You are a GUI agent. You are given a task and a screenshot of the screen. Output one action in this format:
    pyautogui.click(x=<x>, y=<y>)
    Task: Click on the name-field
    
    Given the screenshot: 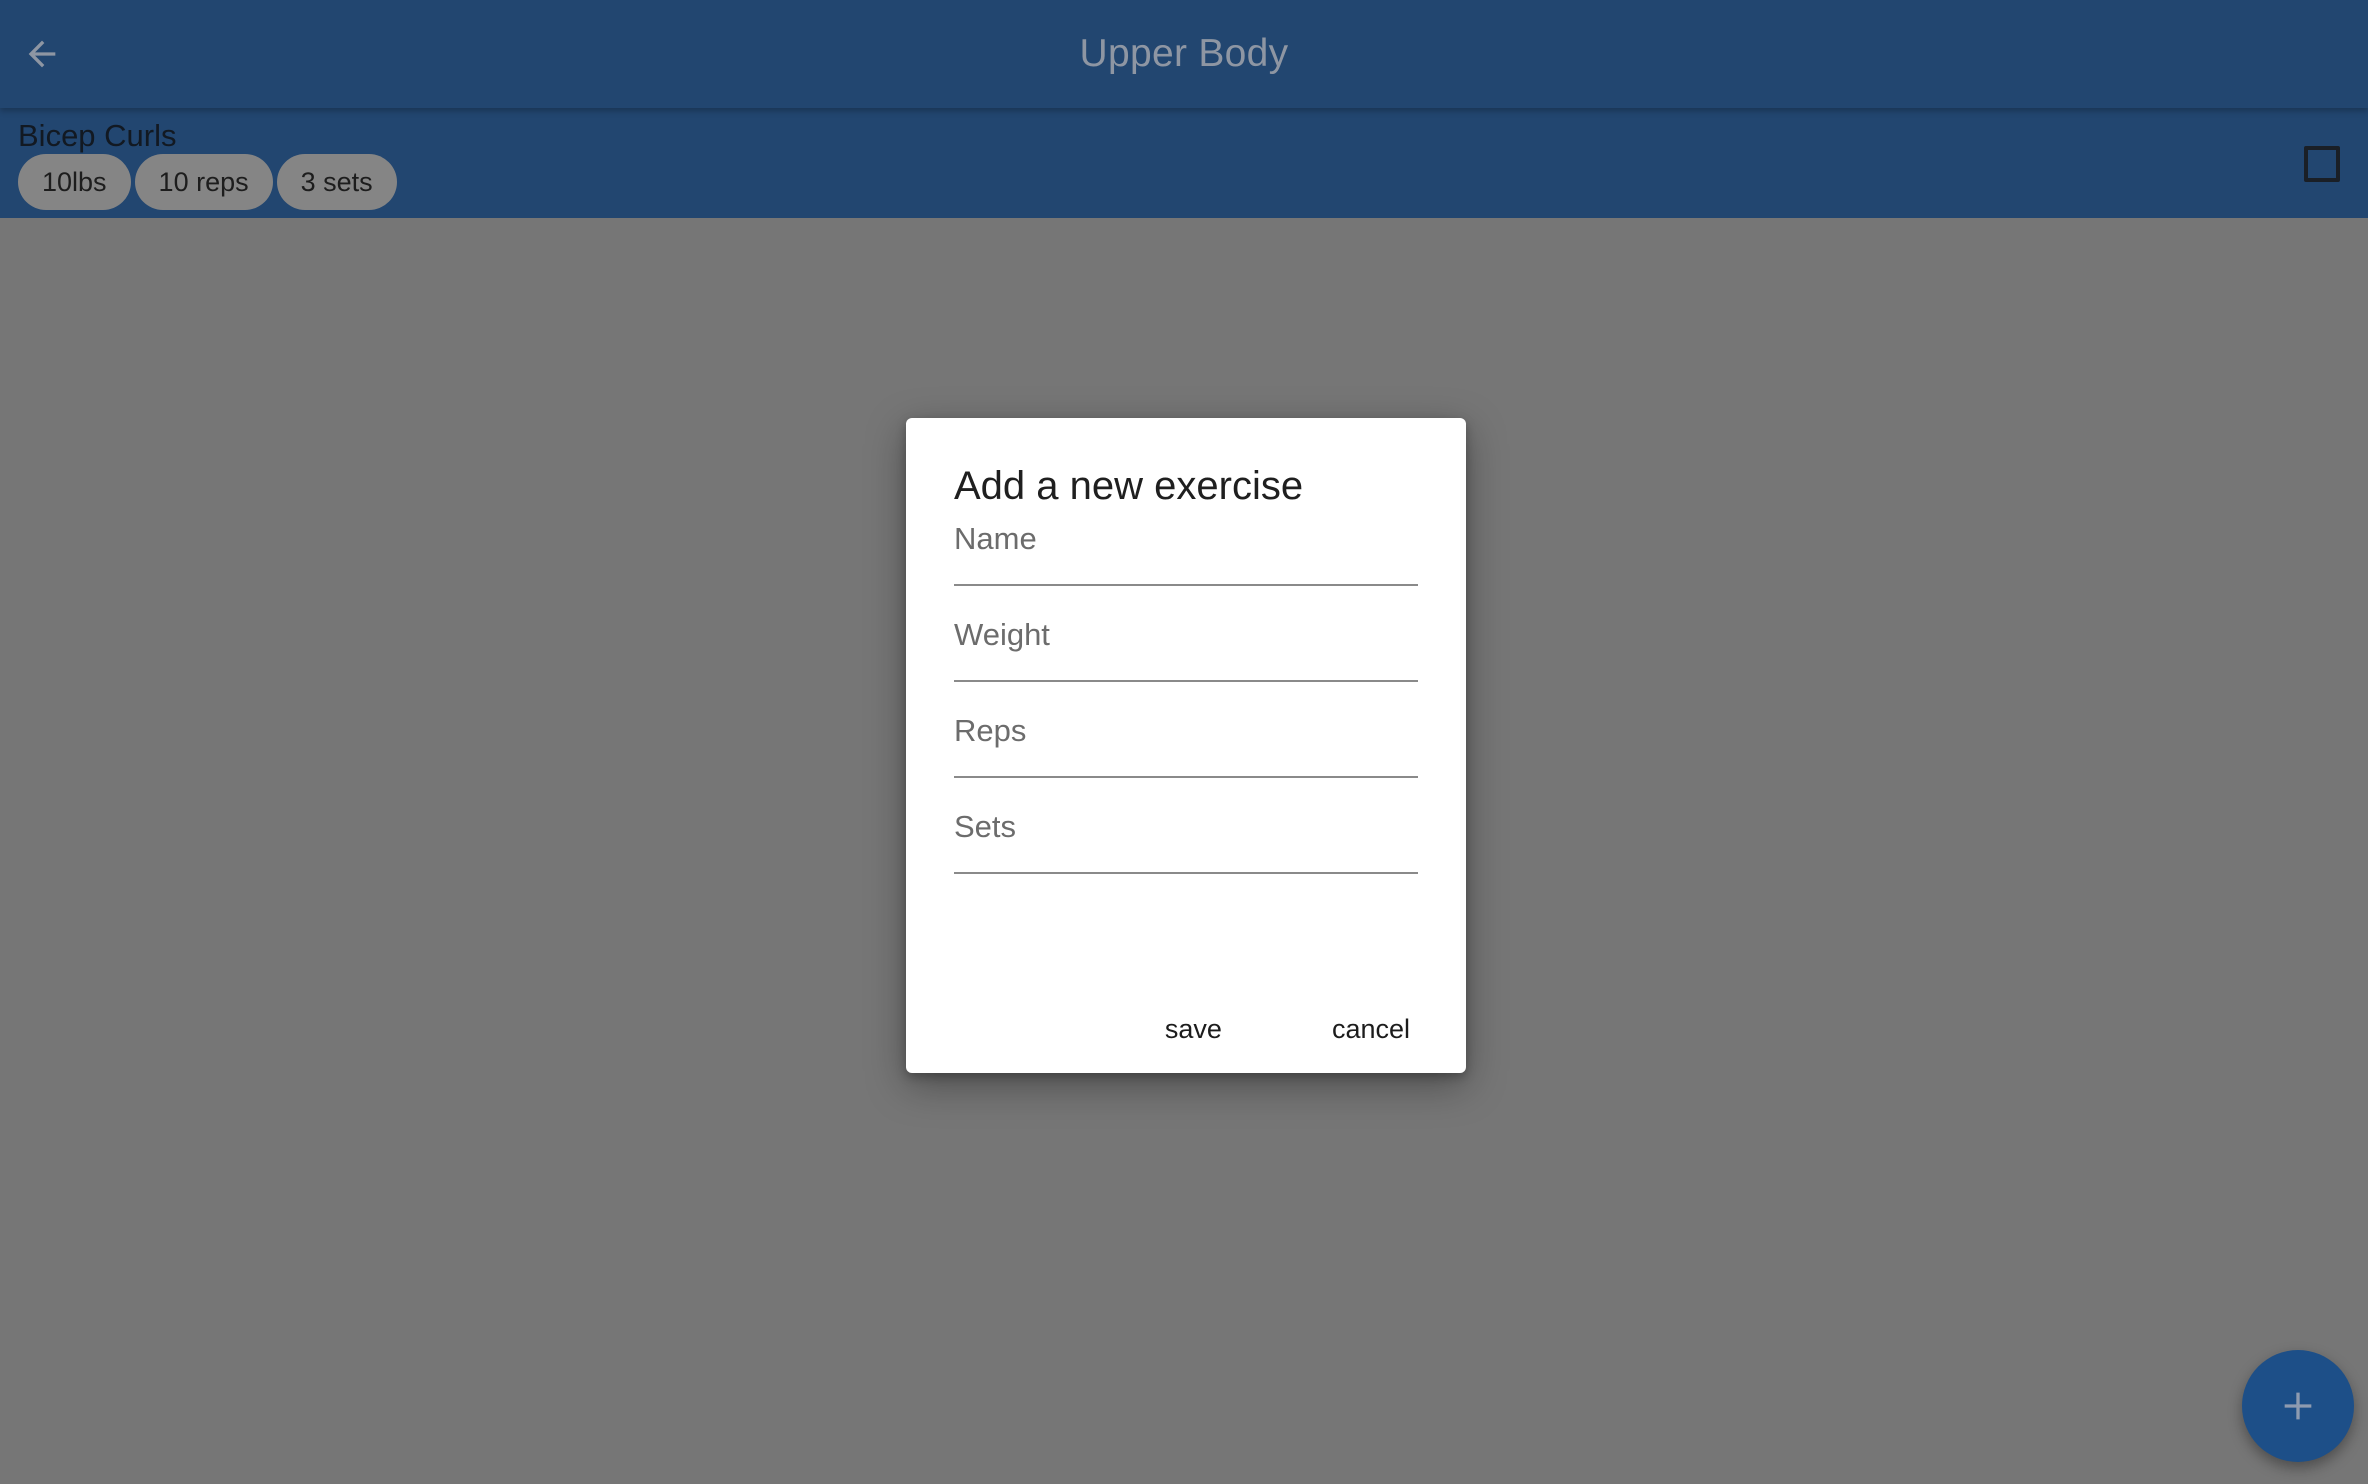 What is the action you would take?
    pyautogui.click(x=1186, y=539)
    